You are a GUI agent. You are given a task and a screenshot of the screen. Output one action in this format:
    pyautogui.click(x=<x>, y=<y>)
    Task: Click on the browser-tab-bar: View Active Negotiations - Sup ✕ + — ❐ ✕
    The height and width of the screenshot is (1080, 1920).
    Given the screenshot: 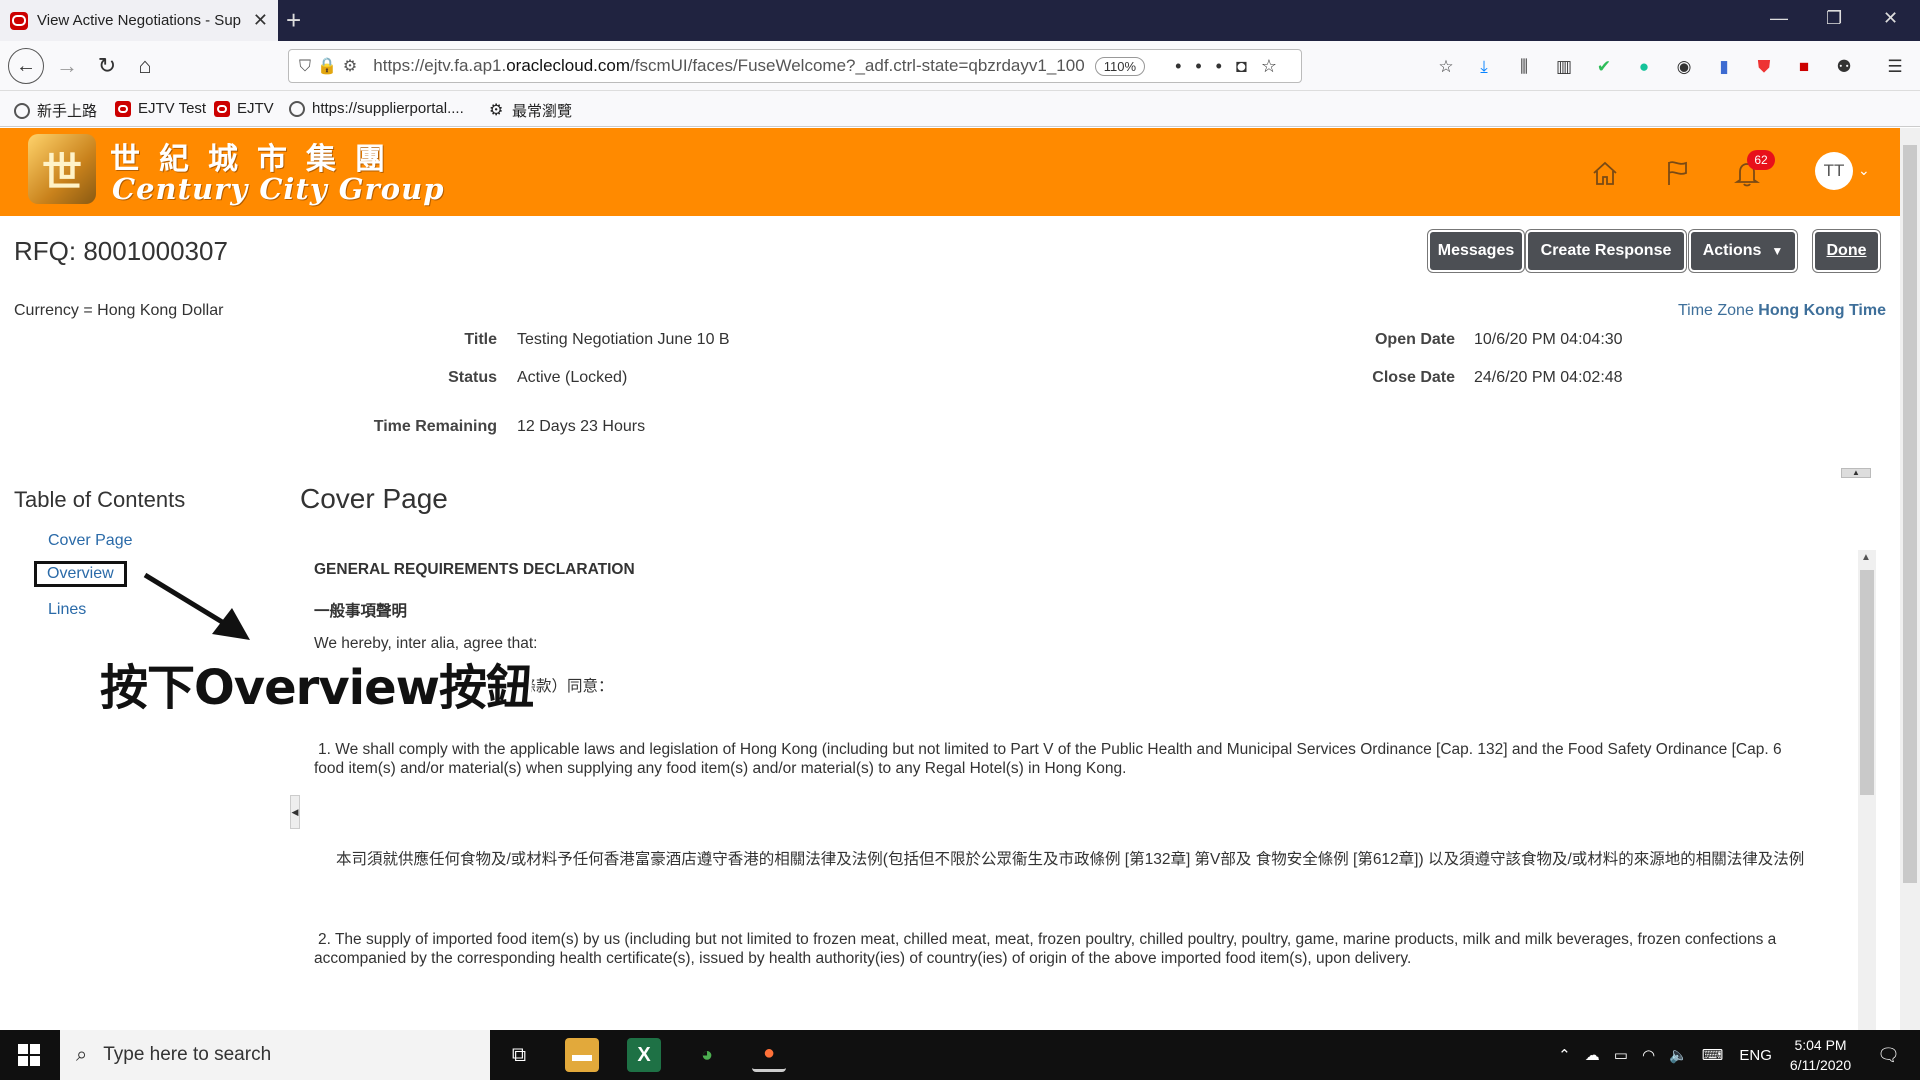 What is the action you would take?
    pyautogui.click(x=960, y=20)
    